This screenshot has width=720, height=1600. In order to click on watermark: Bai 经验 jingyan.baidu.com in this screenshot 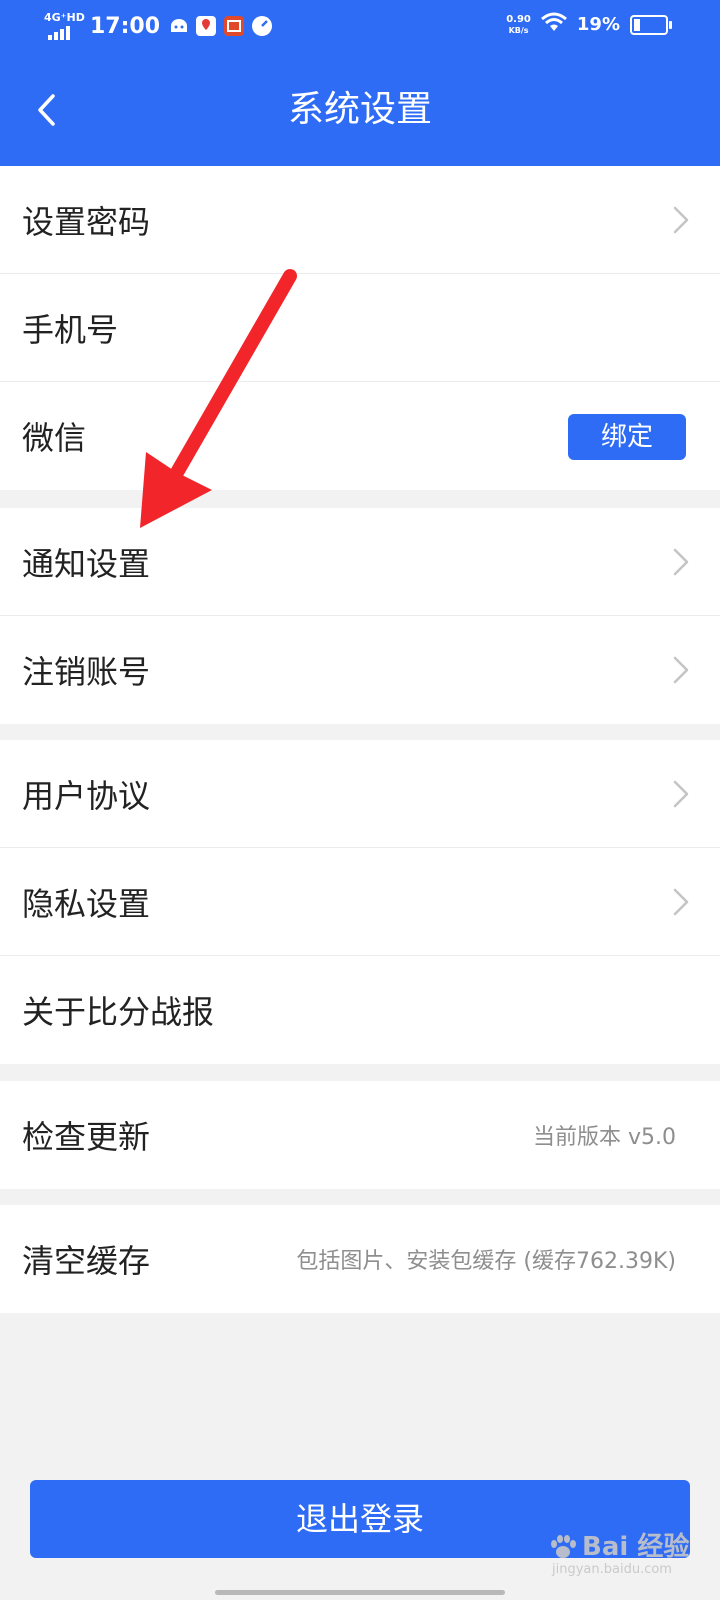, I will do `click(633, 1564)`.